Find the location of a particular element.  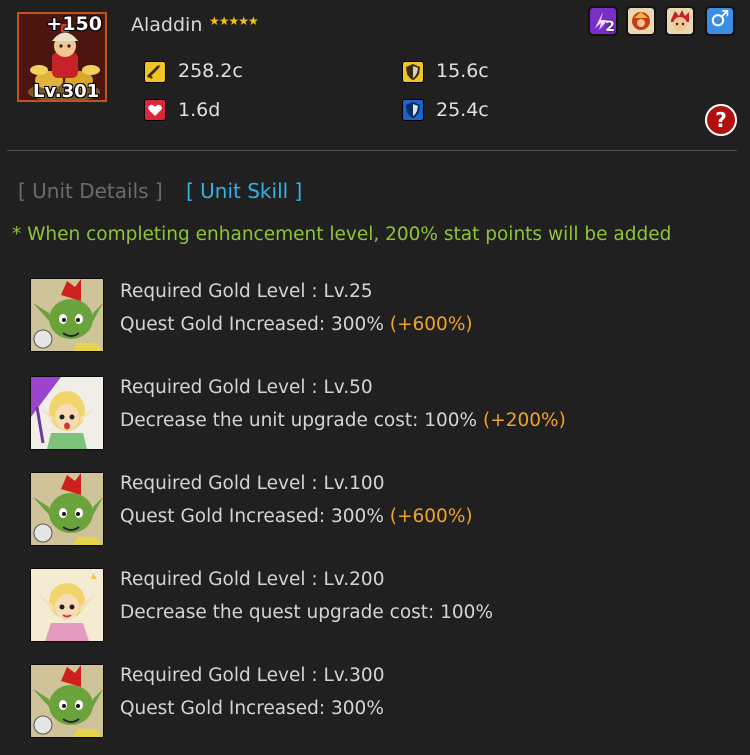

sword-icon is located at coordinates (155, 72).